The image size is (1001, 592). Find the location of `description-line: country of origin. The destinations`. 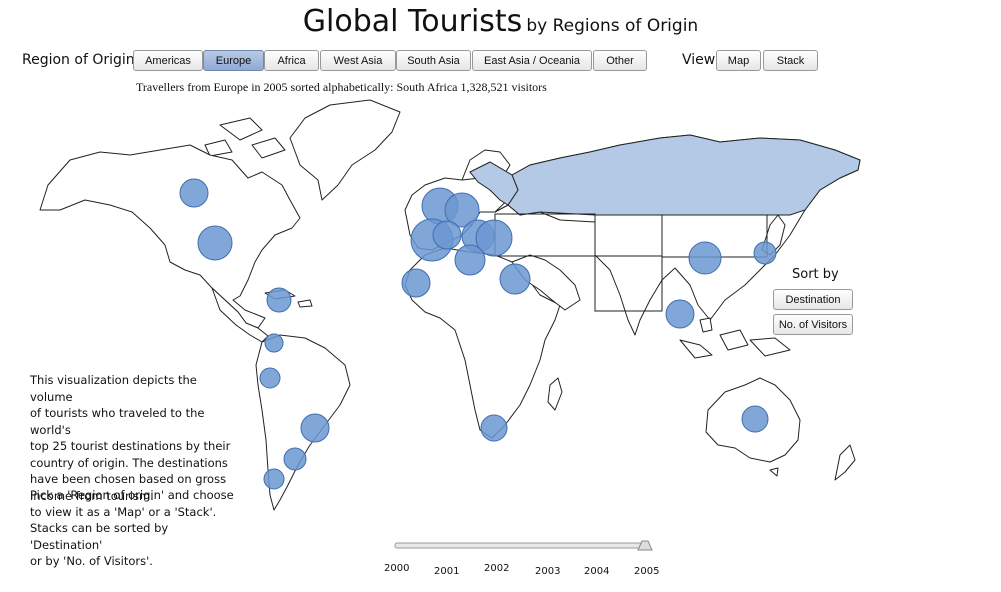

description-line: country of origin. The destinations is located at coordinates (129, 462).